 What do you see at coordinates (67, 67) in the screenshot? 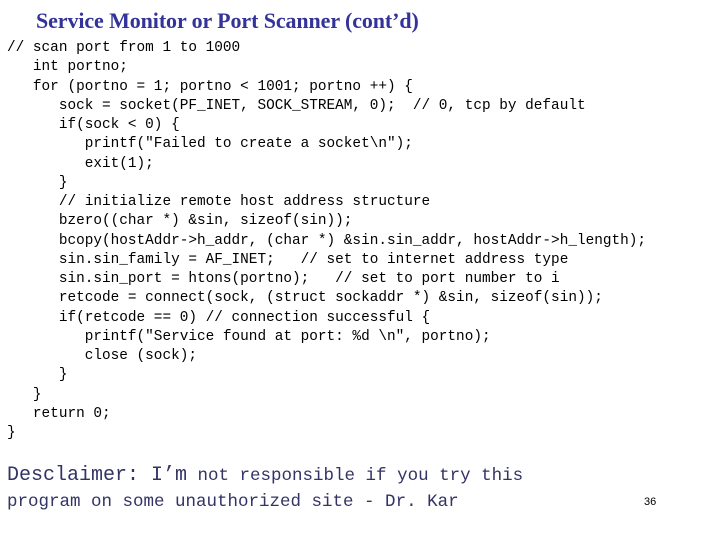
I see `code-line: int portno;` at bounding box center [67, 67].